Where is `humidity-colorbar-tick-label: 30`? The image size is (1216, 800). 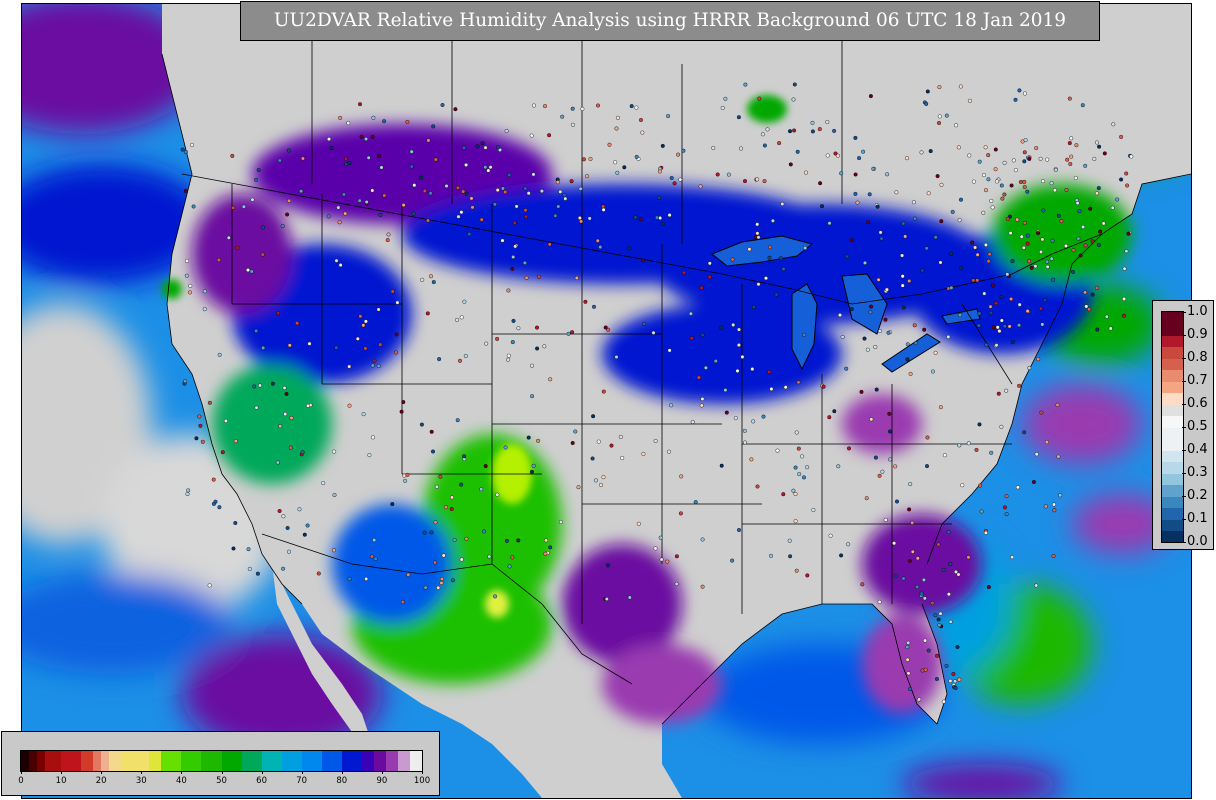
humidity-colorbar-tick-label: 30 is located at coordinates (141, 781).